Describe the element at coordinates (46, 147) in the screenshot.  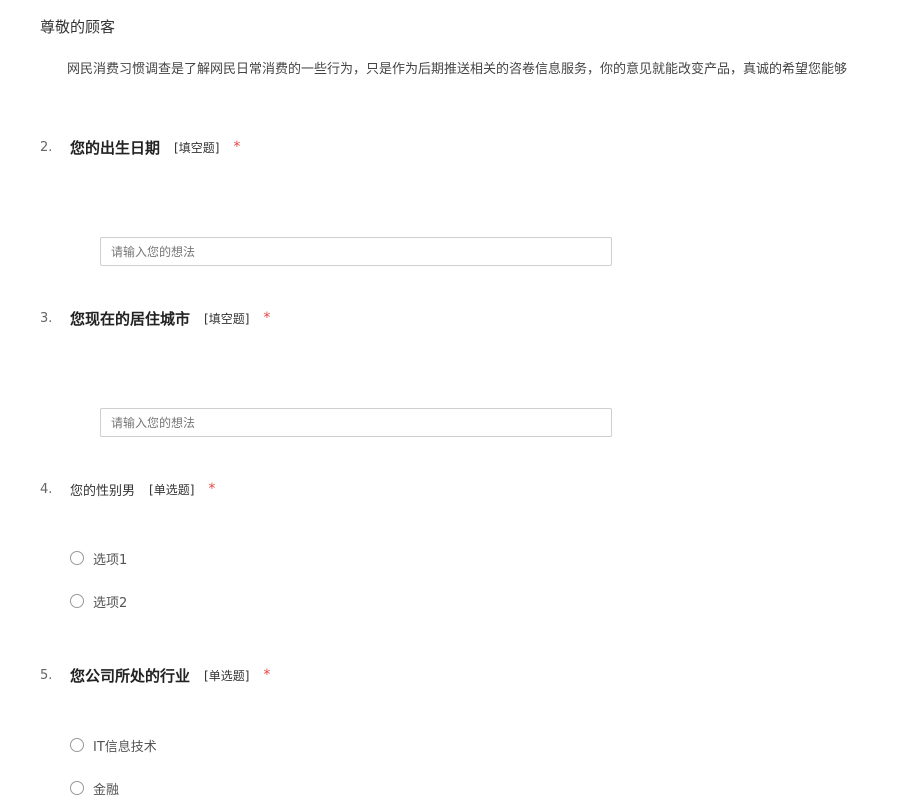
I see `question-number: 2.` at that location.